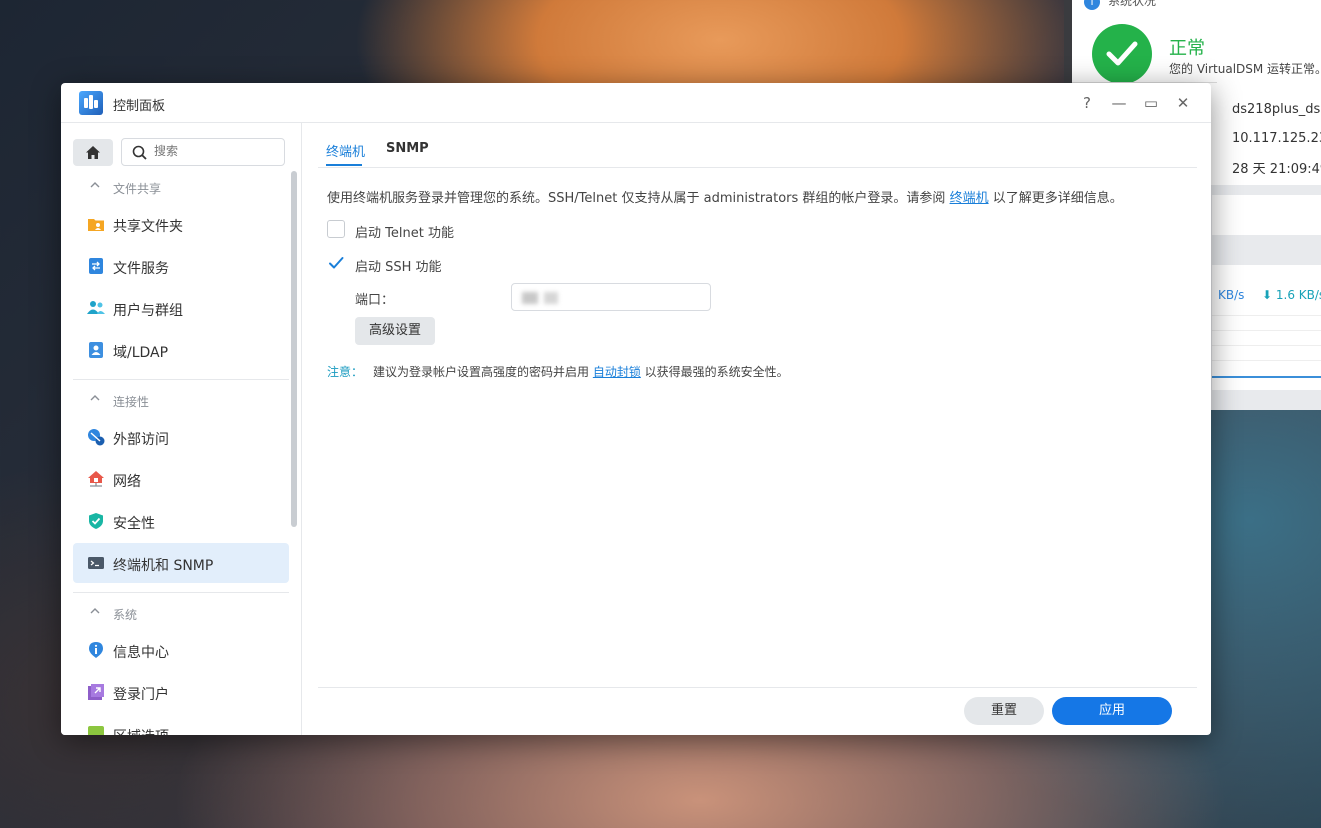  What do you see at coordinates (1276, 109) in the screenshot?
I see `hostname-value: ds218plus_dsm7` at bounding box center [1276, 109].